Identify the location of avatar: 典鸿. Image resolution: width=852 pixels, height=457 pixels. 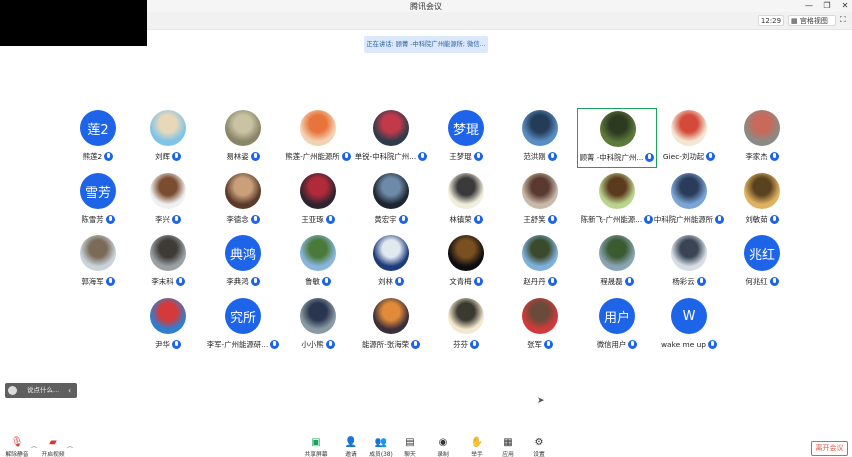
(243, 253).